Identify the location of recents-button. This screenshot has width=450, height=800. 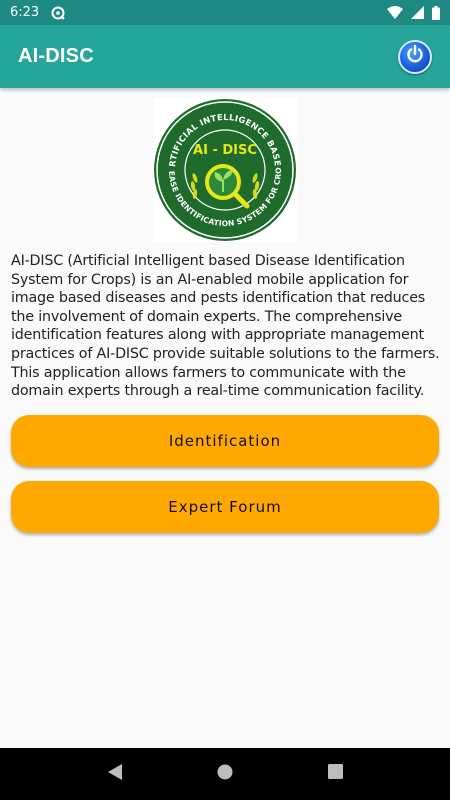
(335, 774).